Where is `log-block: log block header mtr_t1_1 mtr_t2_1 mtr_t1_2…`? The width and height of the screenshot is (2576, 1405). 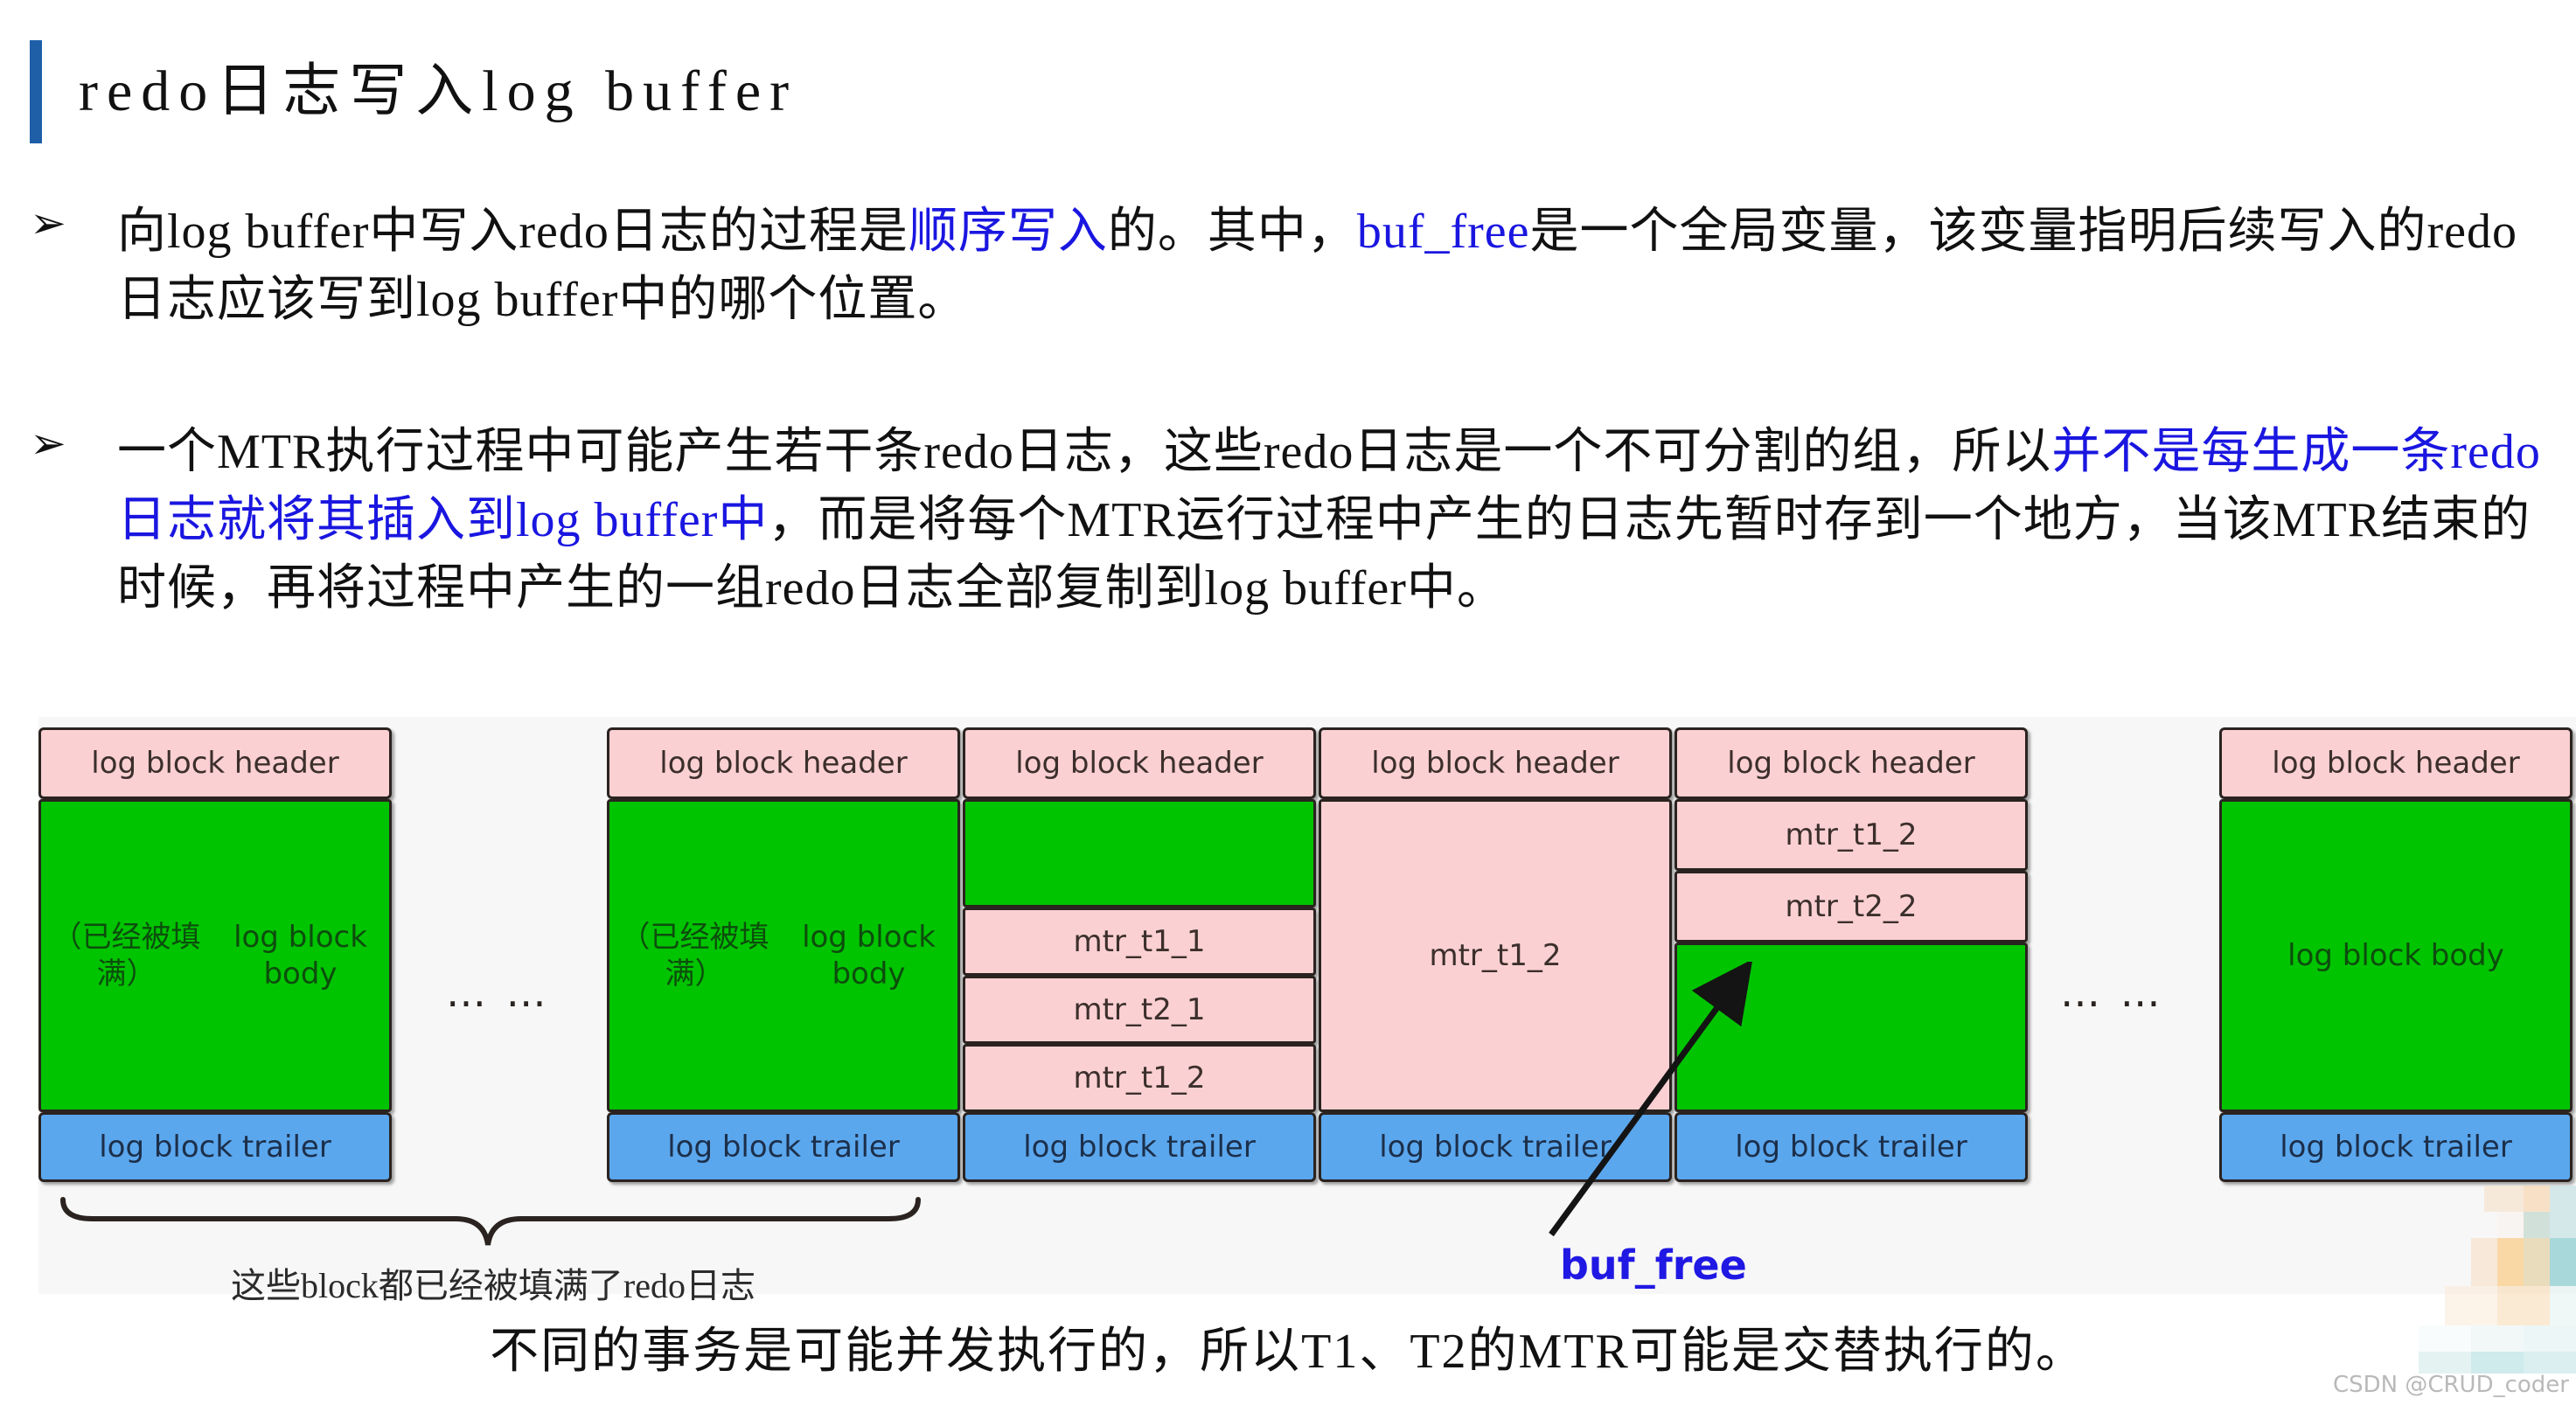 log-block: log block header mtr_t1_1 mtr_t2_1 mtr_t1_2… is located at coordinates (1139, 954).